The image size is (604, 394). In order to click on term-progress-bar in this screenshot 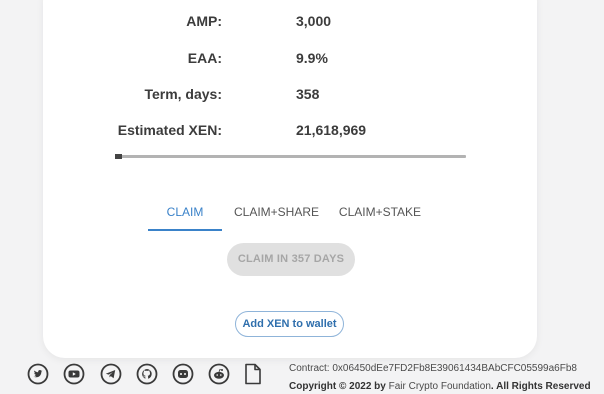, I will do `click(290, 156)`.